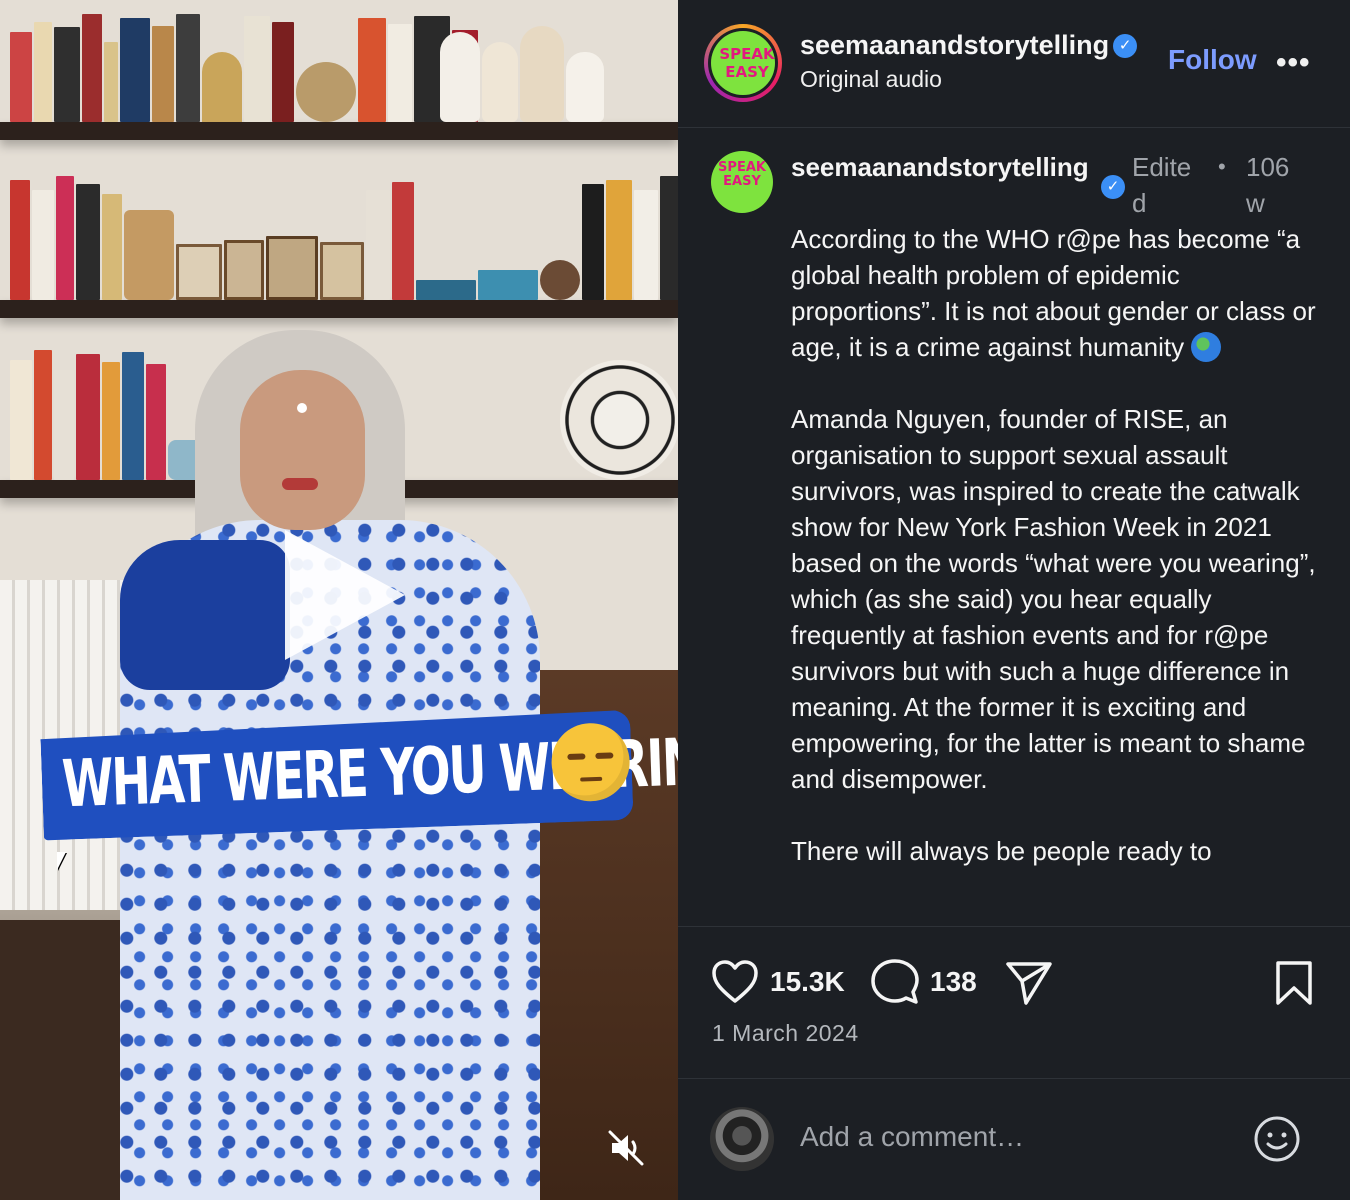 This screenshot has height=1200, width=1350. Describe the element at coordinates (742, 1139) in the screenshot. I see `current-user-avatar` at that location.